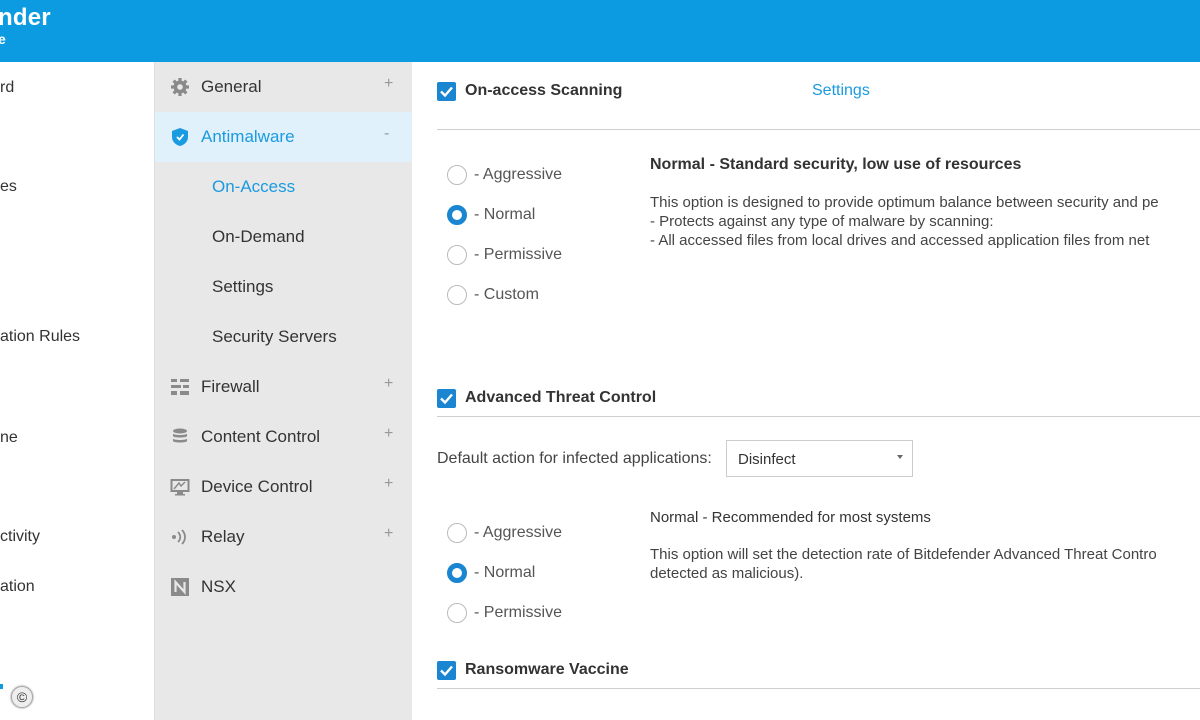  I want to click on radio-label: - Custom, so click(506, 294).